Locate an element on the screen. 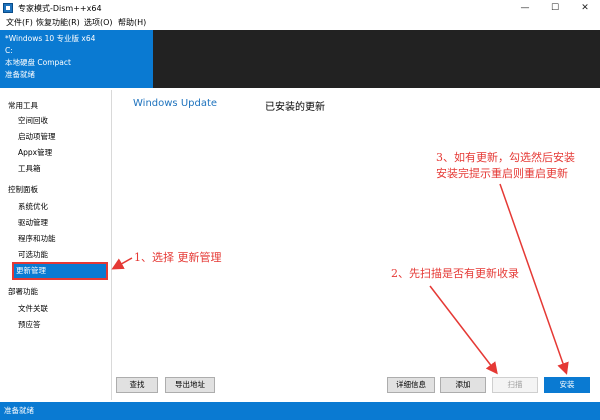  state-label: 准备就绪 is located at coordinates (20, 74).